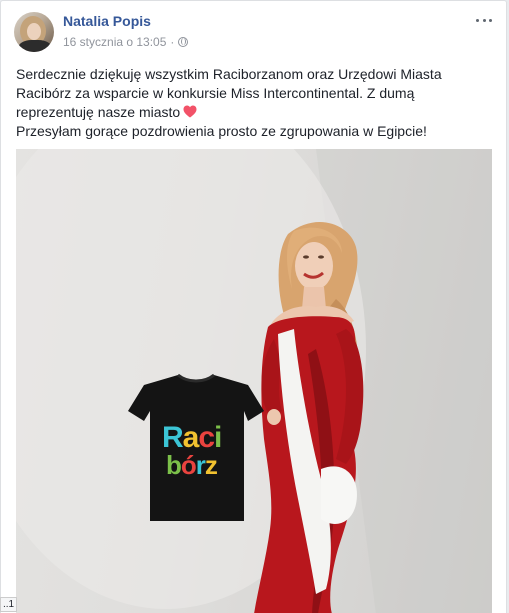 The image size is (509, 613). What do you see at coordinates (484, 20) in the screenshot?
I see `more-options-icon` at bounding box center [484, 20].